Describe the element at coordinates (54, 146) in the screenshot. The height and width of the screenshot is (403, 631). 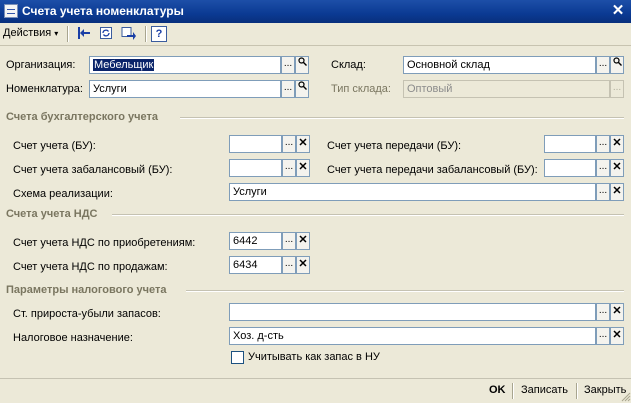
I see `account-label: Счет учета (БУ):` at that location.